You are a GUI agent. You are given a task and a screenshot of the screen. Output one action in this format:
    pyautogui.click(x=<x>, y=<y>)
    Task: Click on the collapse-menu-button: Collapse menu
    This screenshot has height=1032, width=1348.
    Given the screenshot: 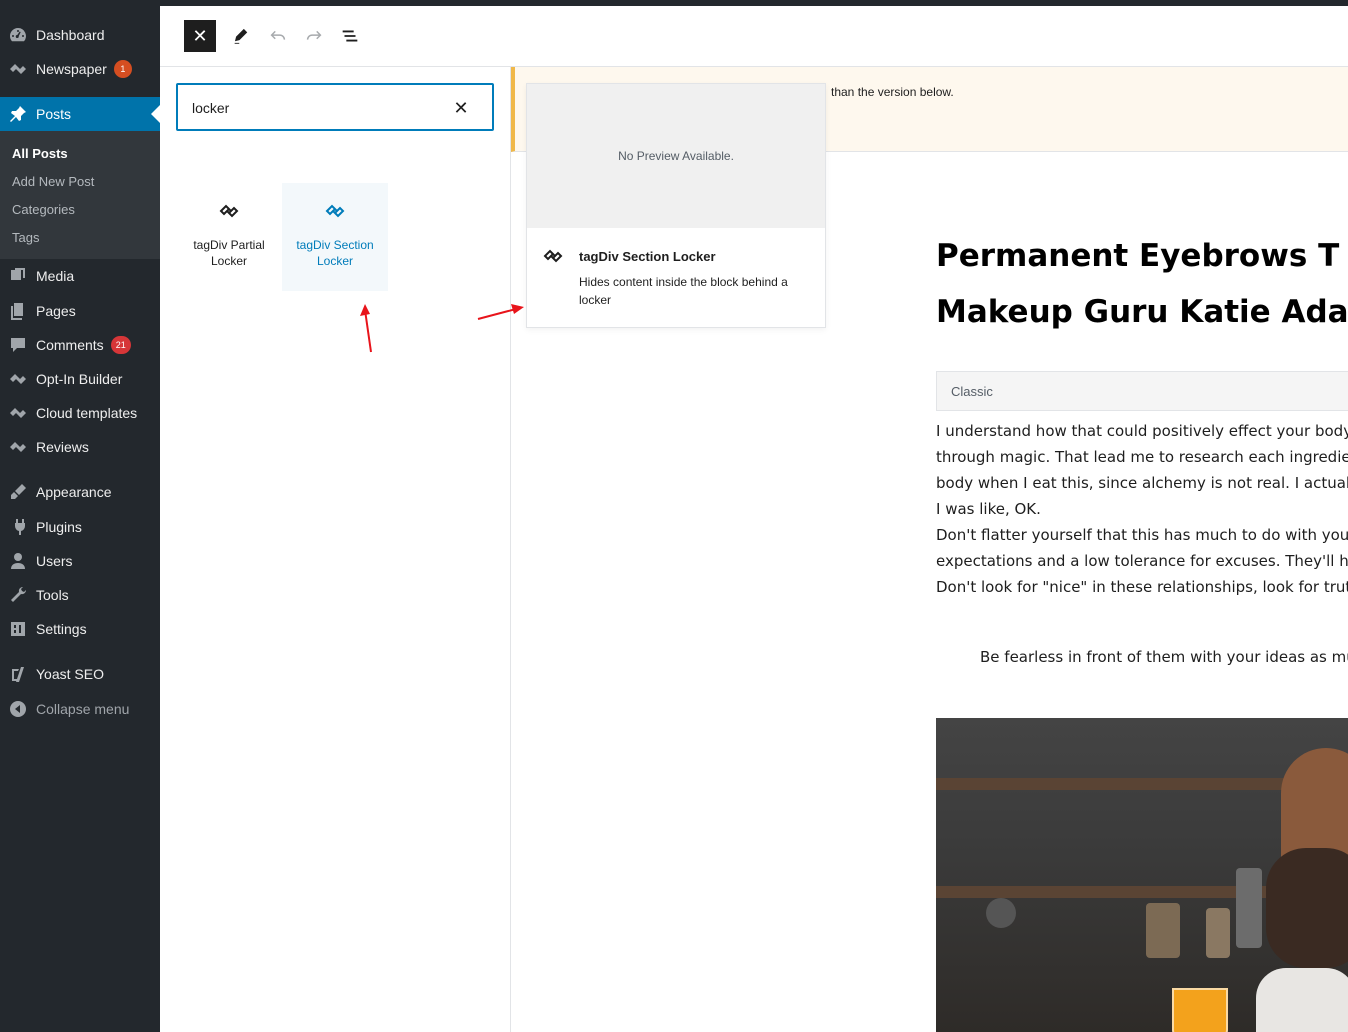 What is the action you would take?
    pyautogui.click(x=80, y=709)
    